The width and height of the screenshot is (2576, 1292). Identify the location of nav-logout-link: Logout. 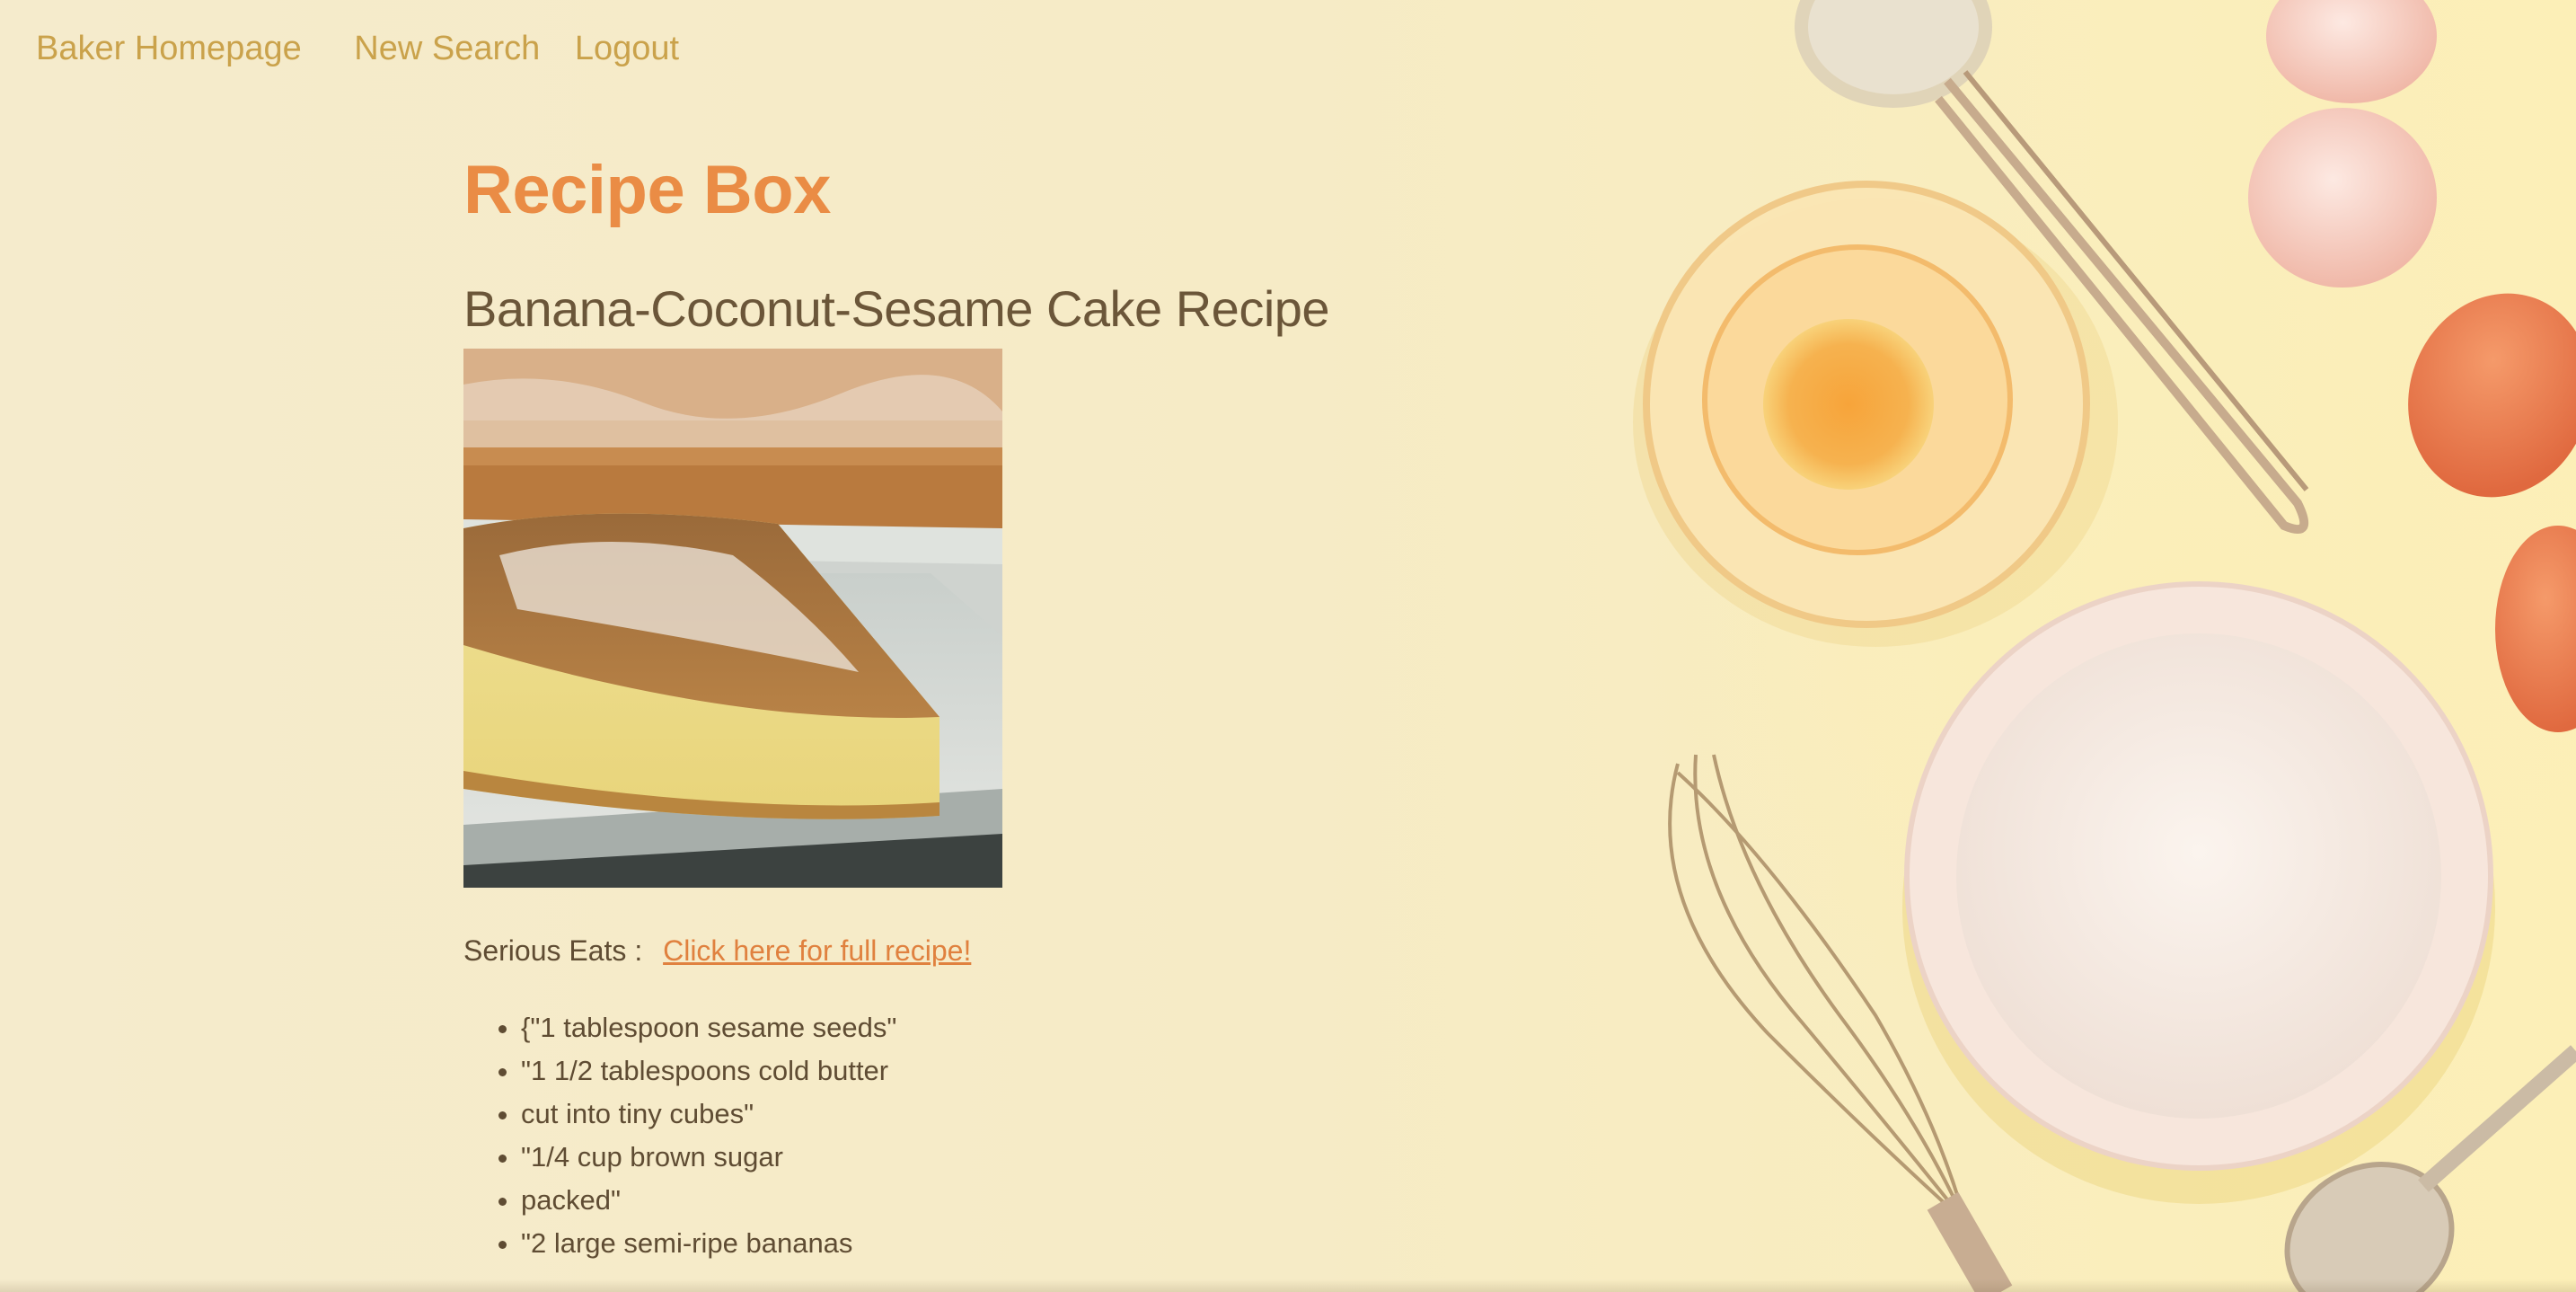
(627, 48).